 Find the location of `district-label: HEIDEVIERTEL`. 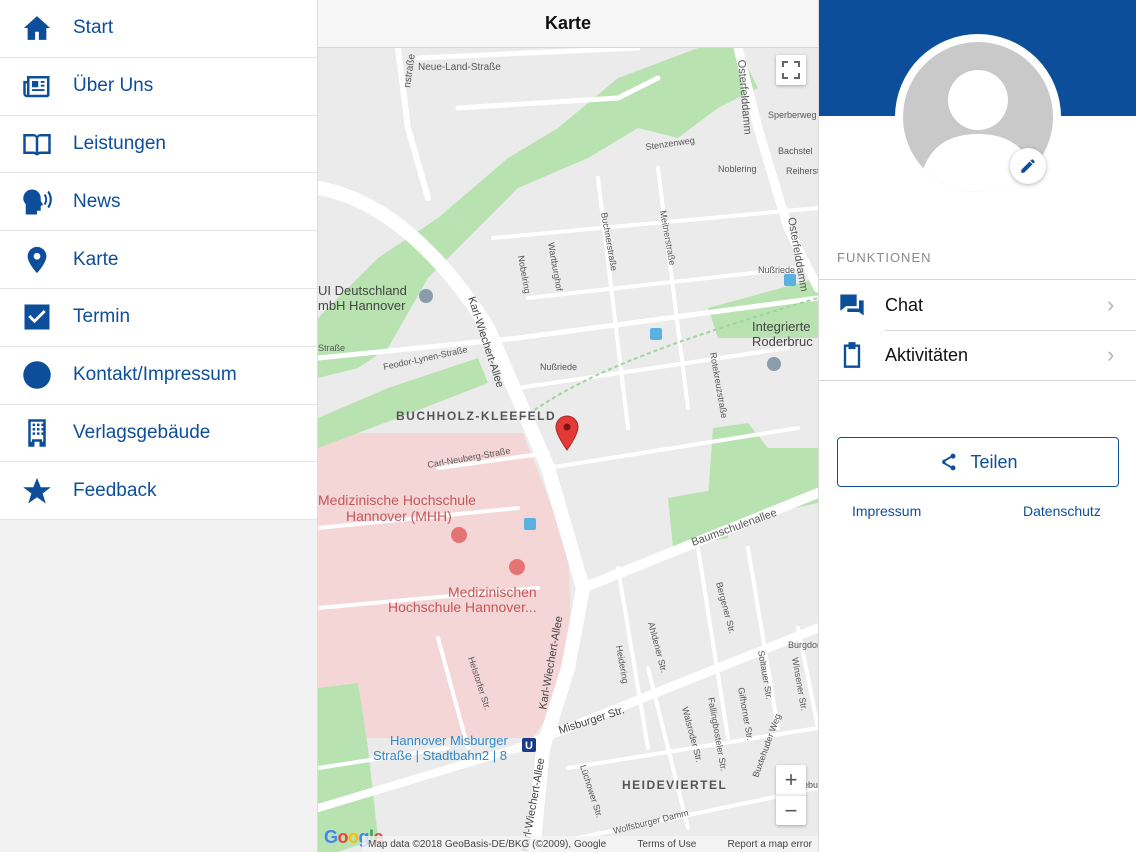

district-label: HEIDEVIERTEL is located at coordinates (674, 785).